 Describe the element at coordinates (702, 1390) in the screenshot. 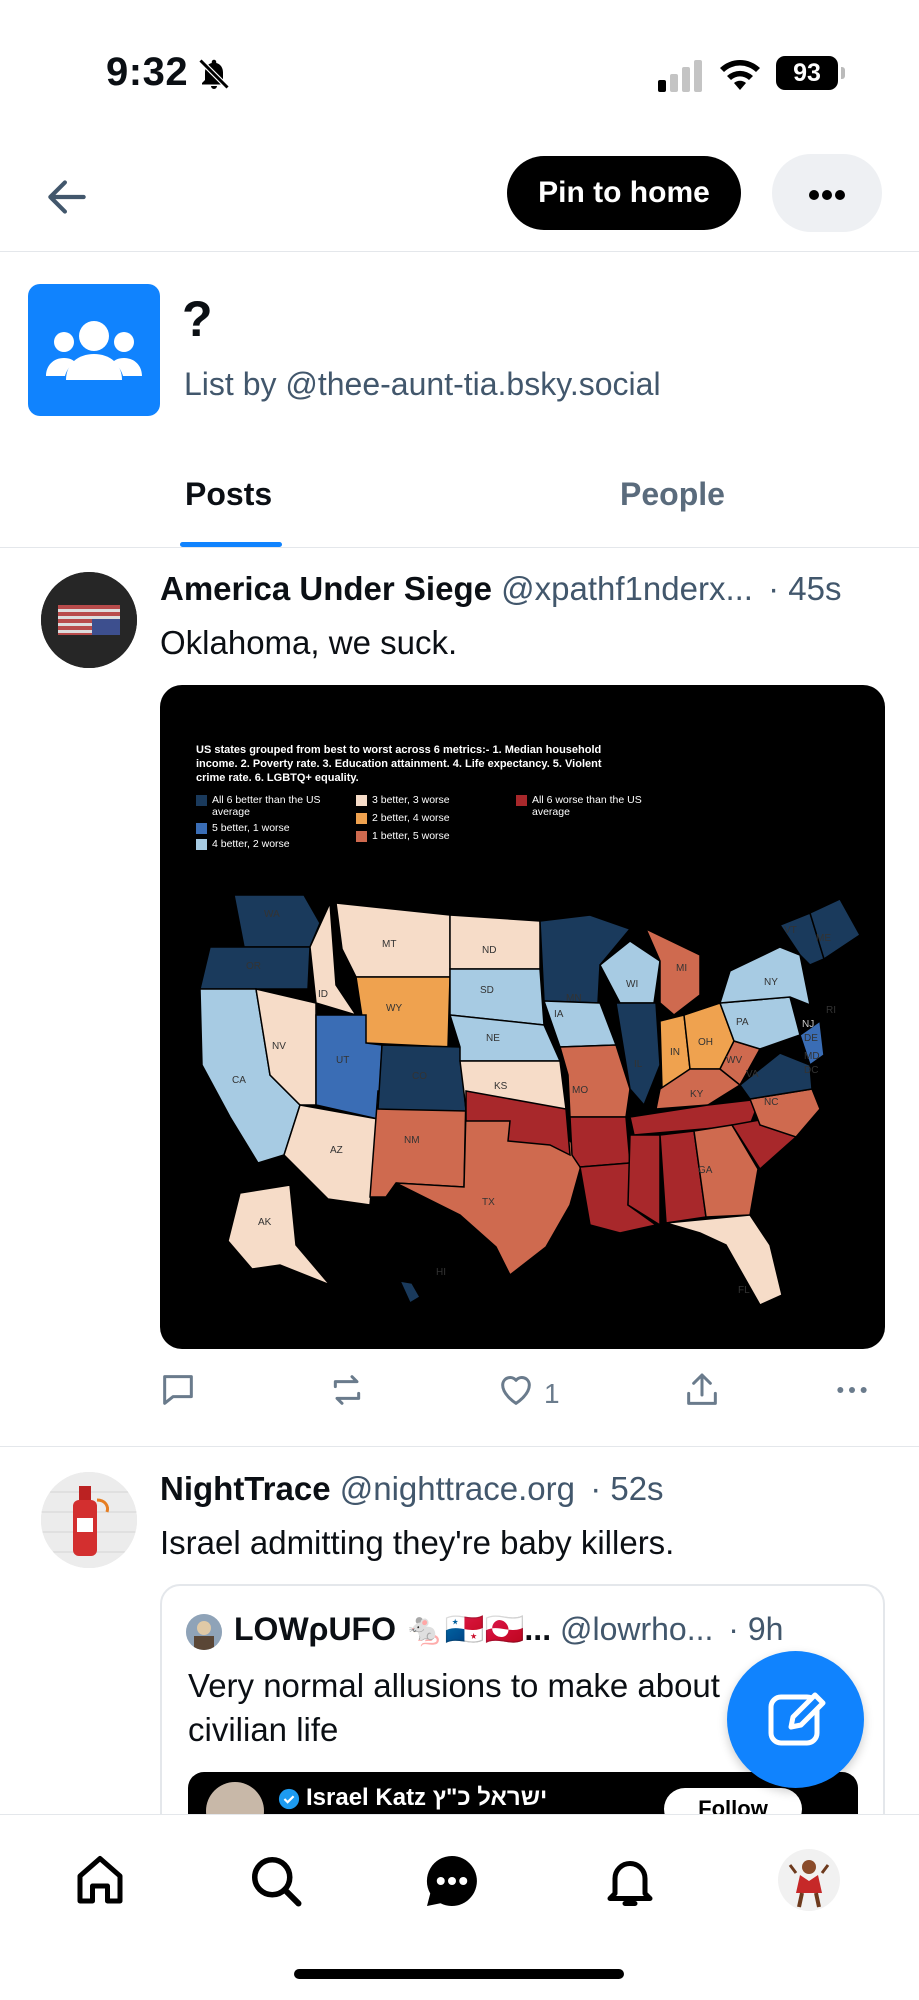

I see `share-icon` at that location.